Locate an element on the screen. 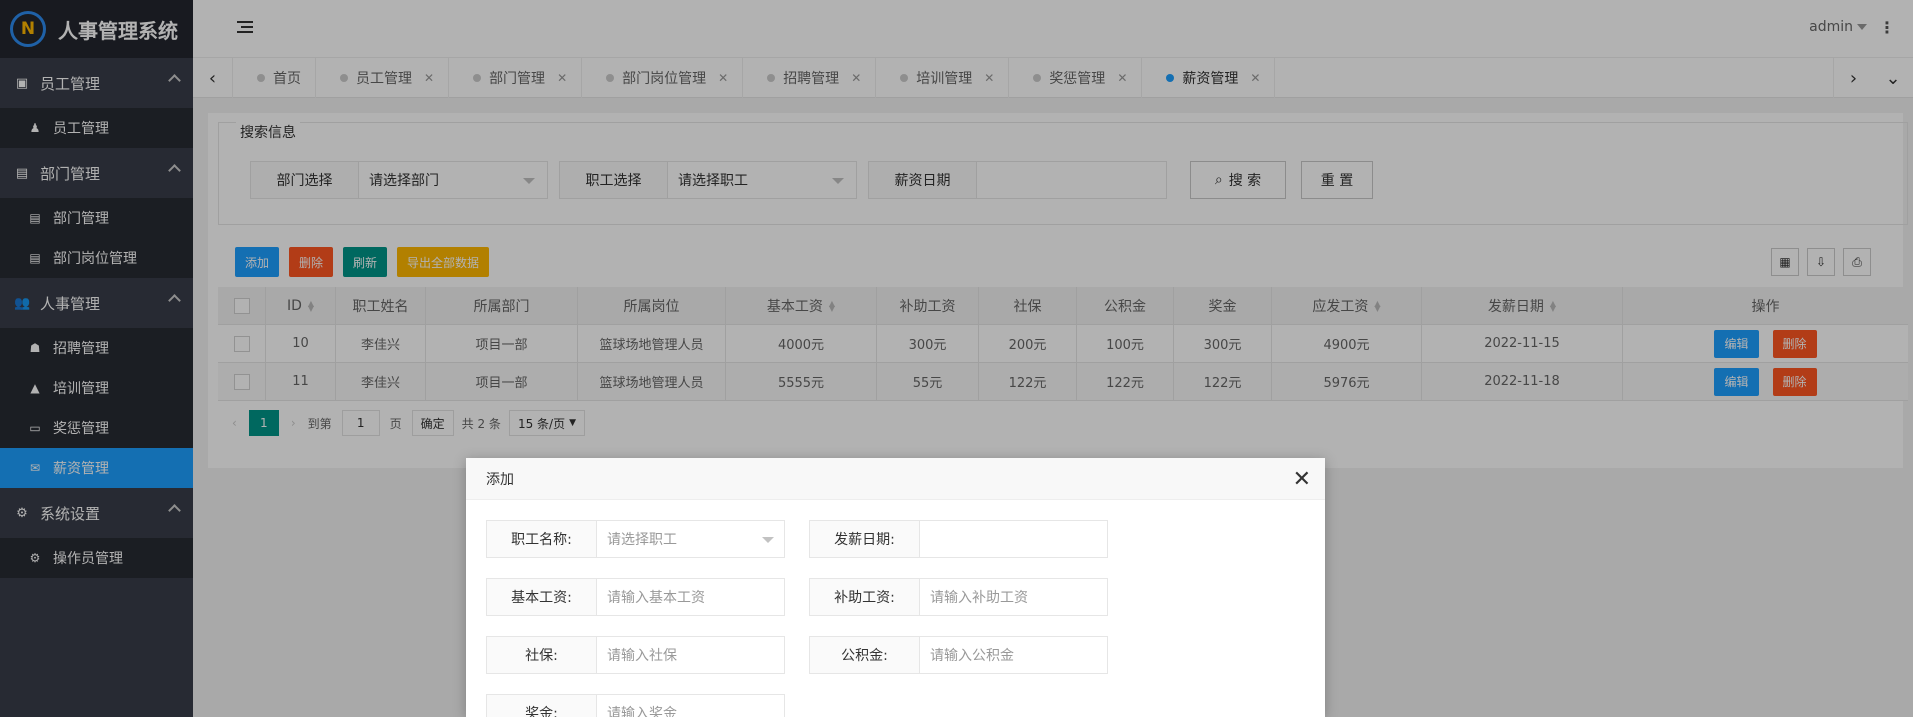  field-placeholder: 请输入奖金 is located at coordinates (642, 711).